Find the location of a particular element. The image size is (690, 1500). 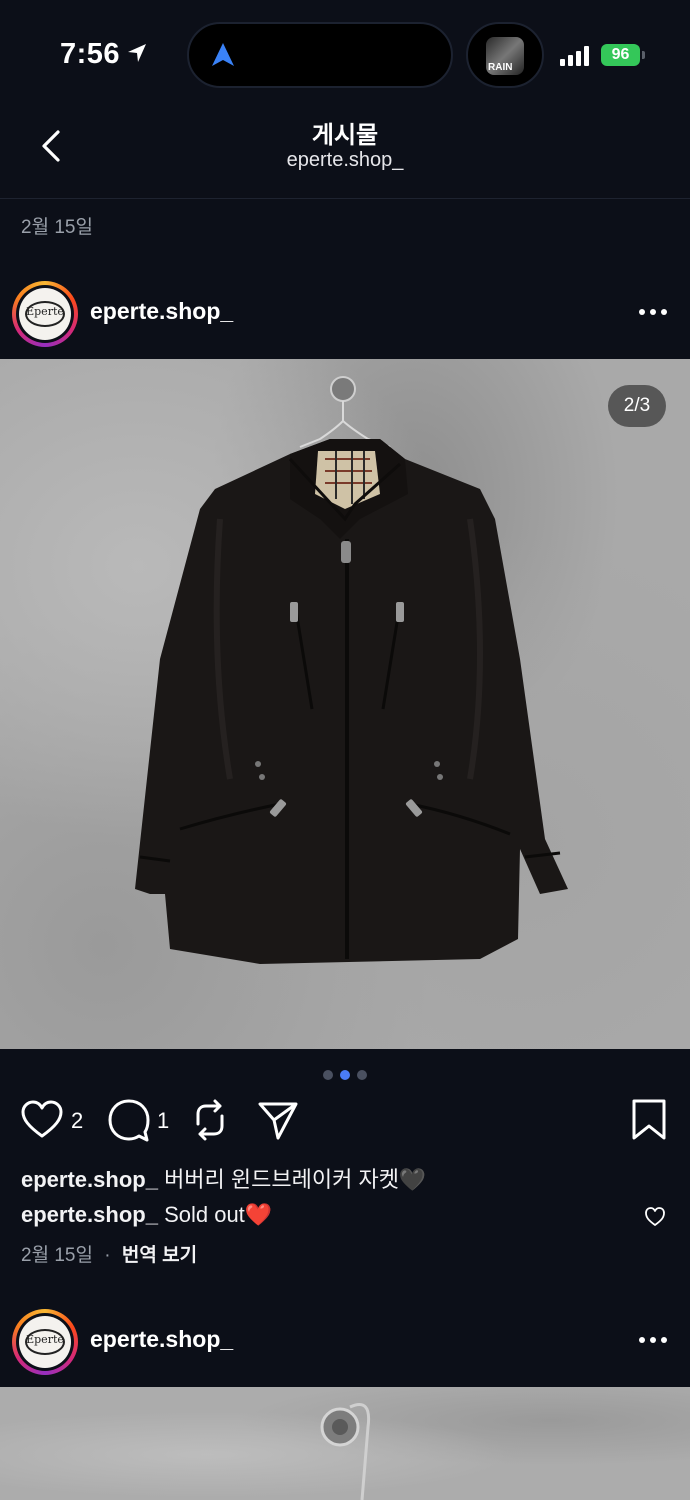

location-arrow-icon is located at coordinates (137, 53).